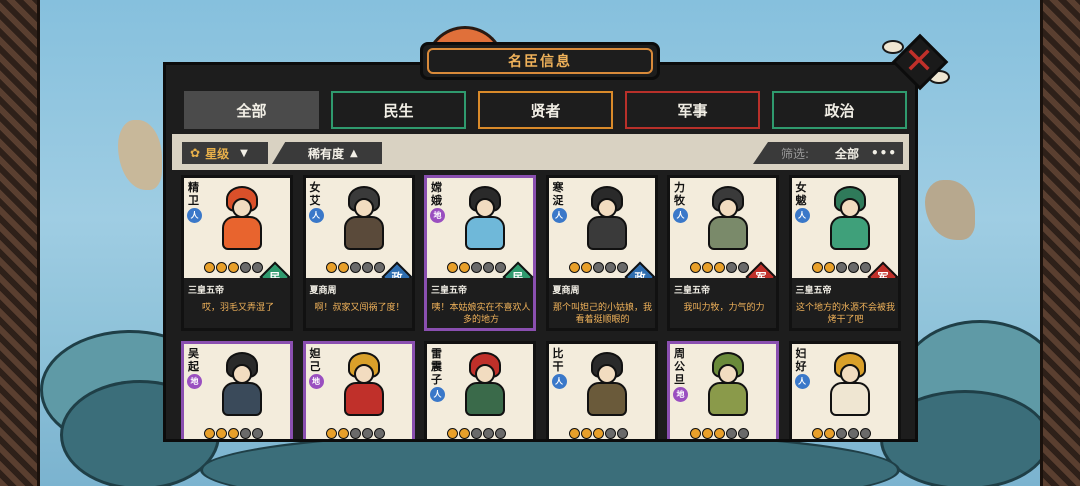 The height and width of the screenshot is (486, 1080). What do you see at coordinates (844, 253) in the screenshot?
I see `minister-card: 女魃人军三皇五帝这个地方的水源不会被我烤干了吧` at bounding box center [844, 253].